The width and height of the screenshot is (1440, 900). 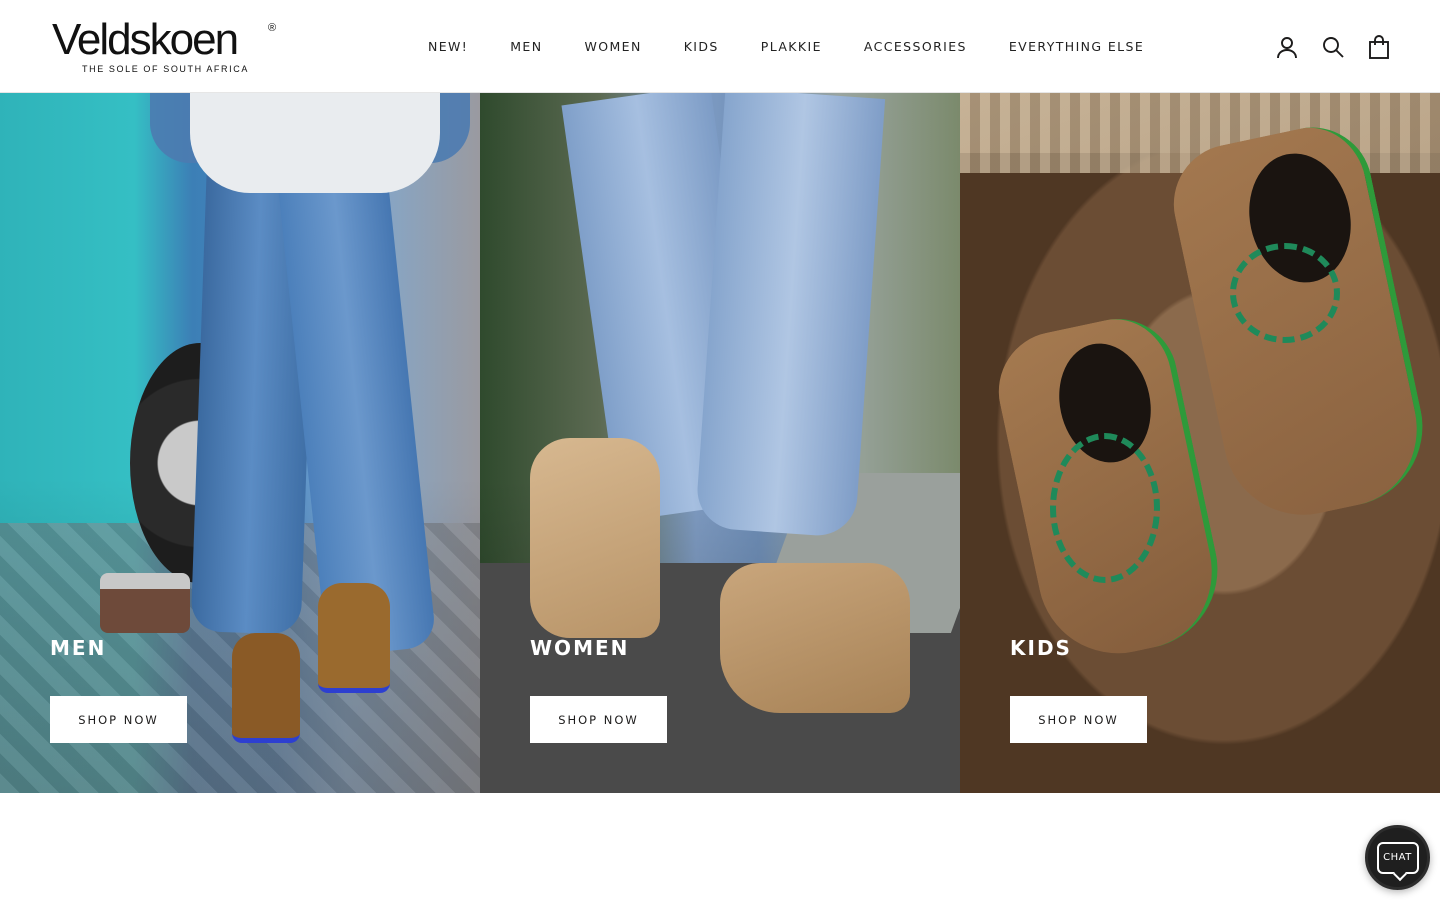 I want to click on collection-content: KIDS SHOP NOW, so click(x=1078, y=689).